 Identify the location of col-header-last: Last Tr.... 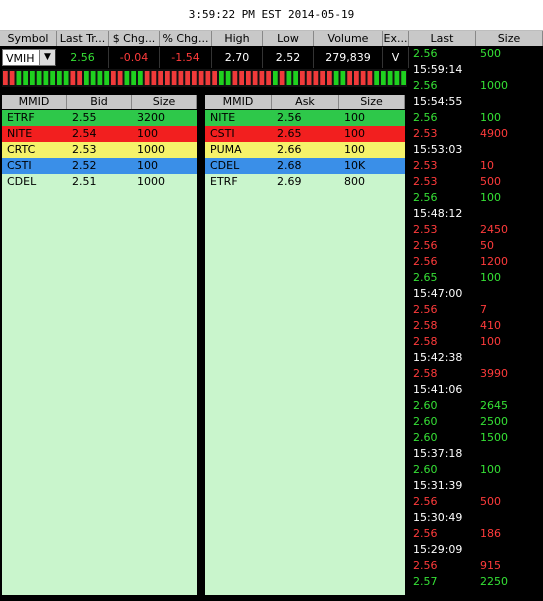
(83, 38).